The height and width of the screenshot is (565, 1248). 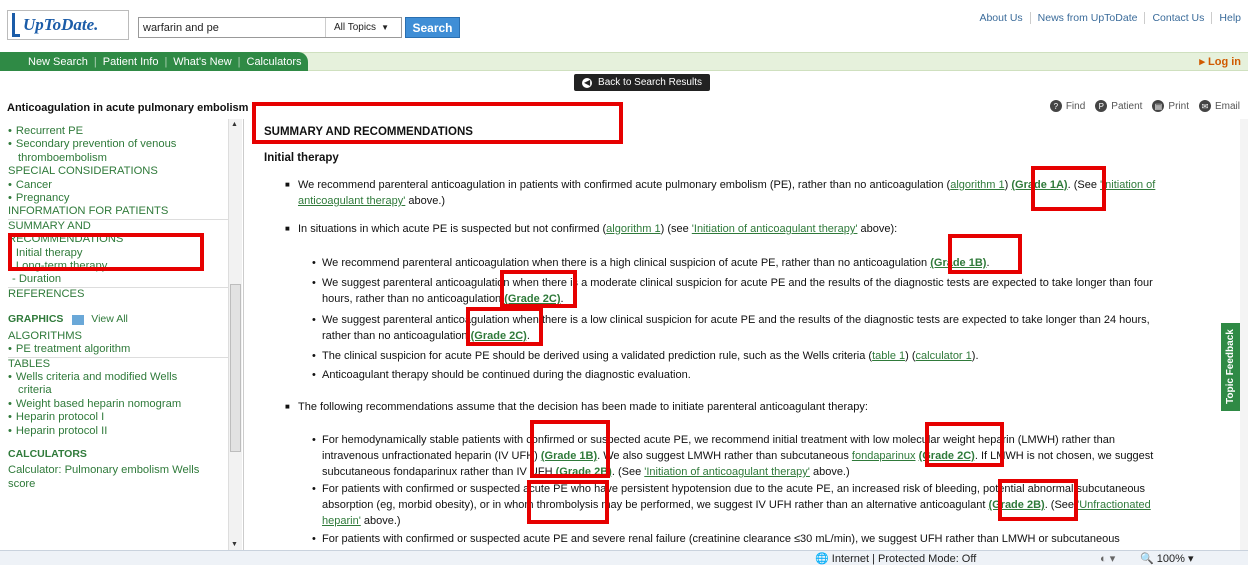 I want to click on sidebar-scrollbar: ▲ ▼, so click(x=235, y=334).